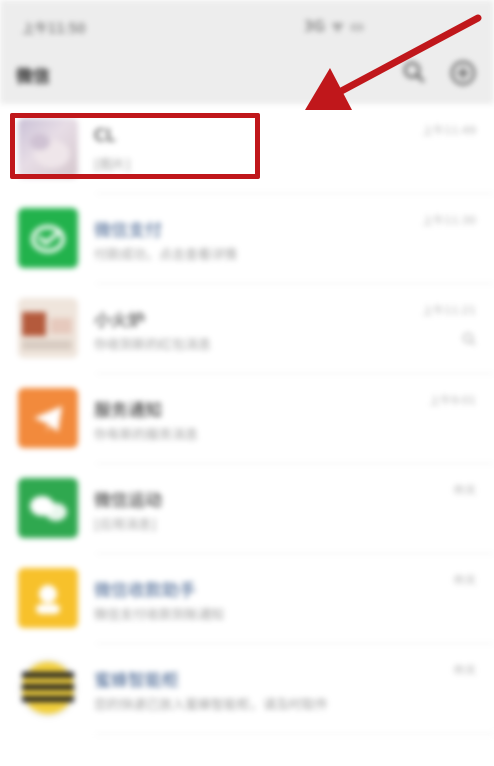 This screenshot has height=766, width=494. I want to click on page-title: 微信, so click(33, 77).